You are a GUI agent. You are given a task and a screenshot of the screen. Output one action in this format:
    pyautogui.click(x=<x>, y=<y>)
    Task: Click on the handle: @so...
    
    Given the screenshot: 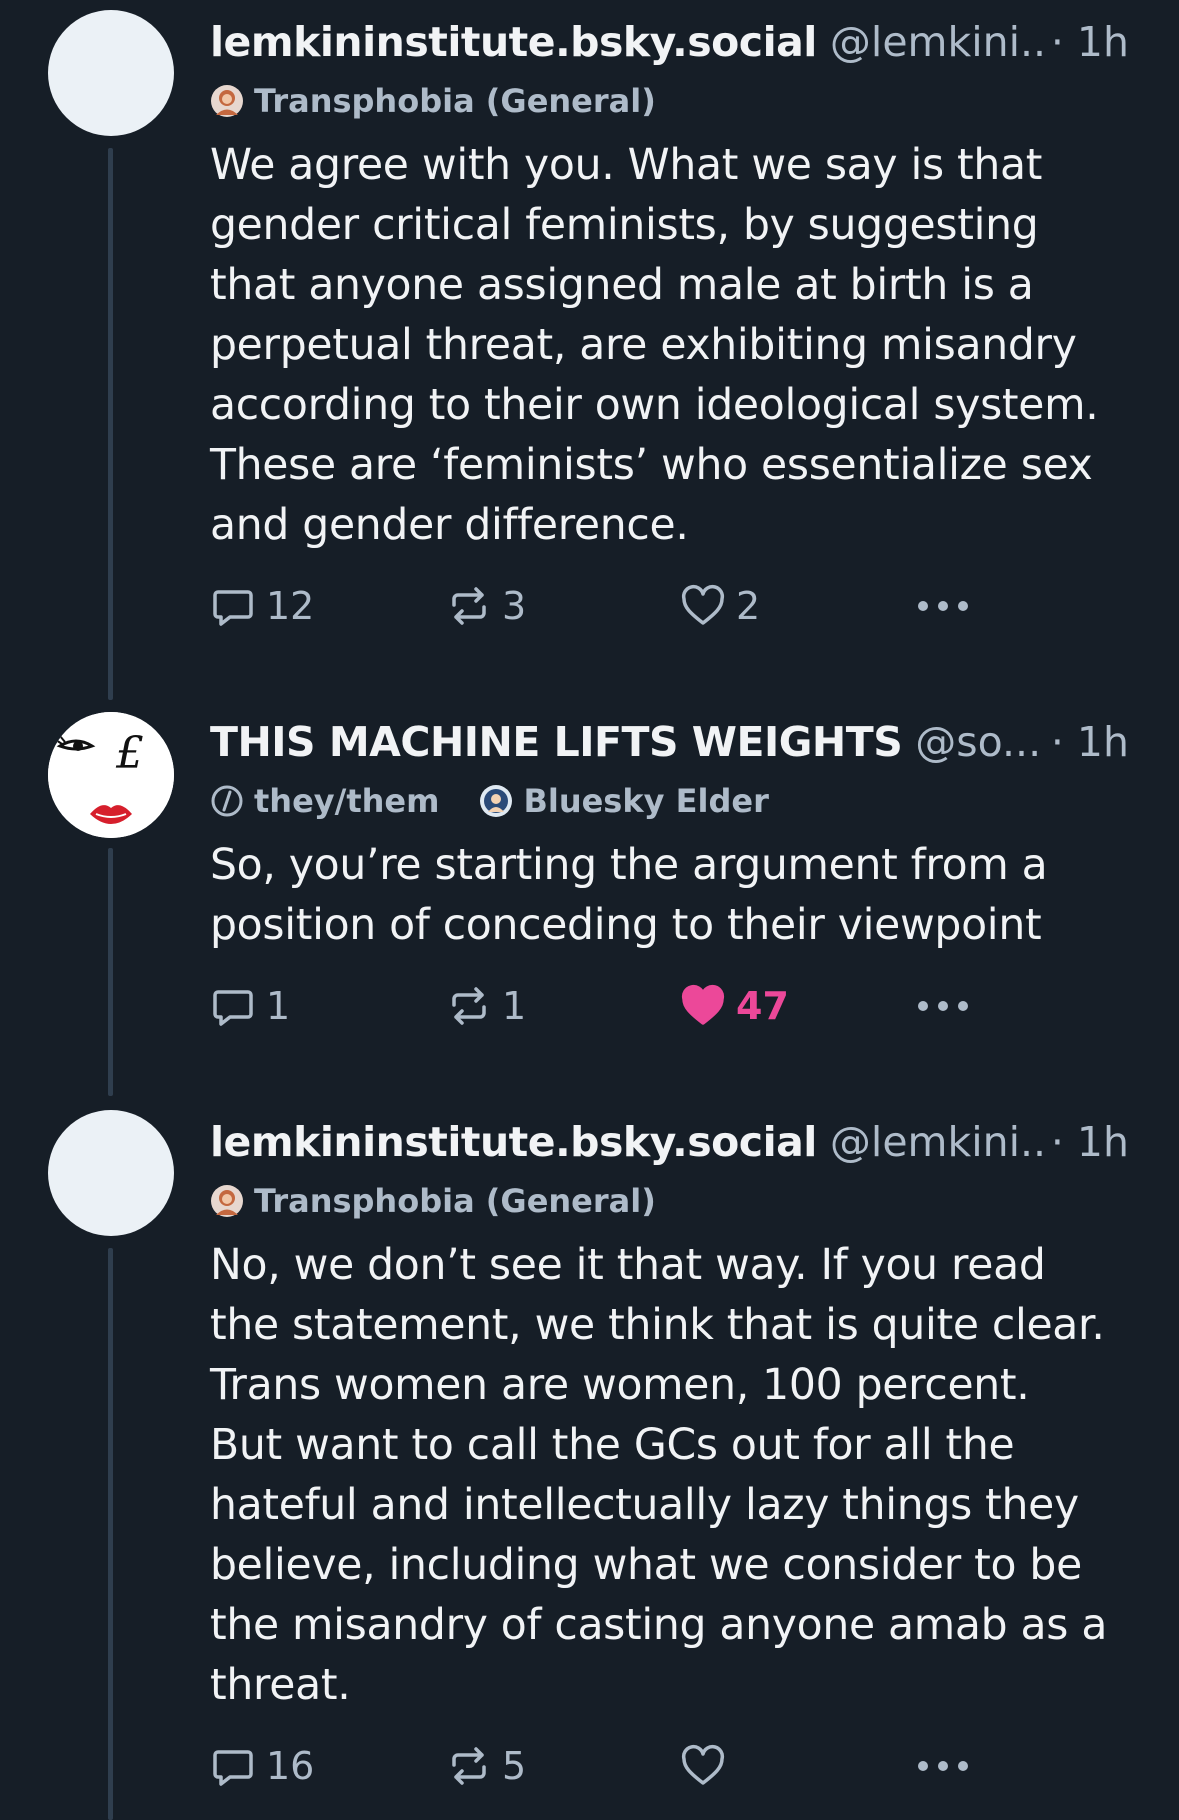 What is the action you would take?
    pyautogui.click(x=978, y=742)
    